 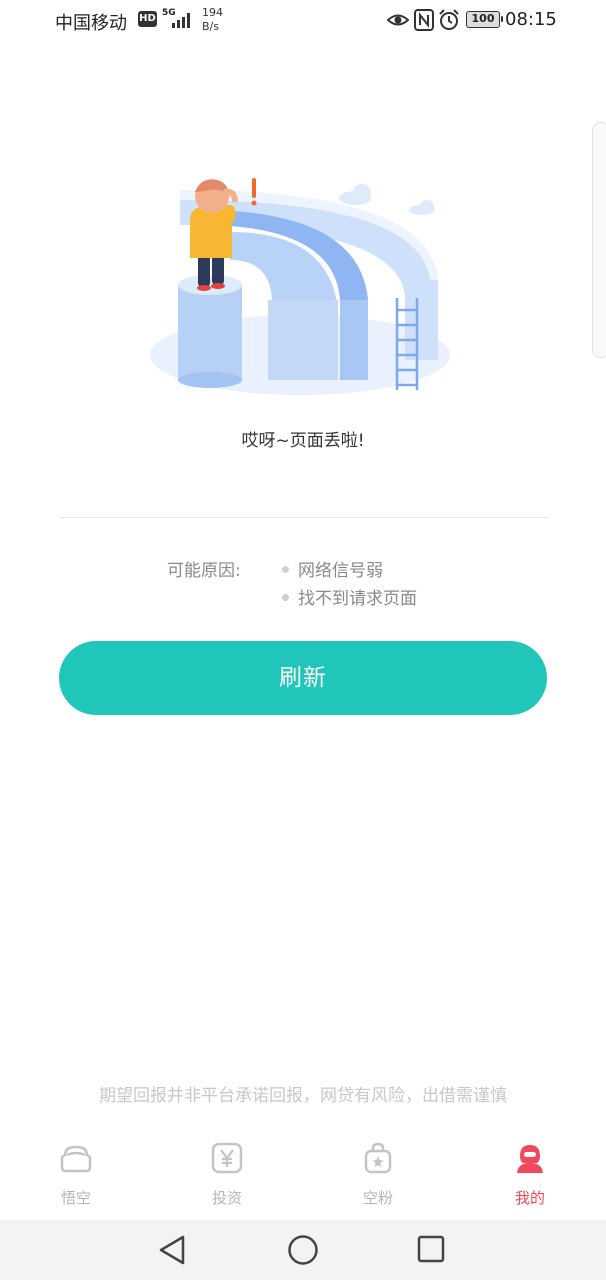 What do you see at coordinates (172, 1250) in the screenshot?
I see `back-icon` at bounding box center [172, 1250].